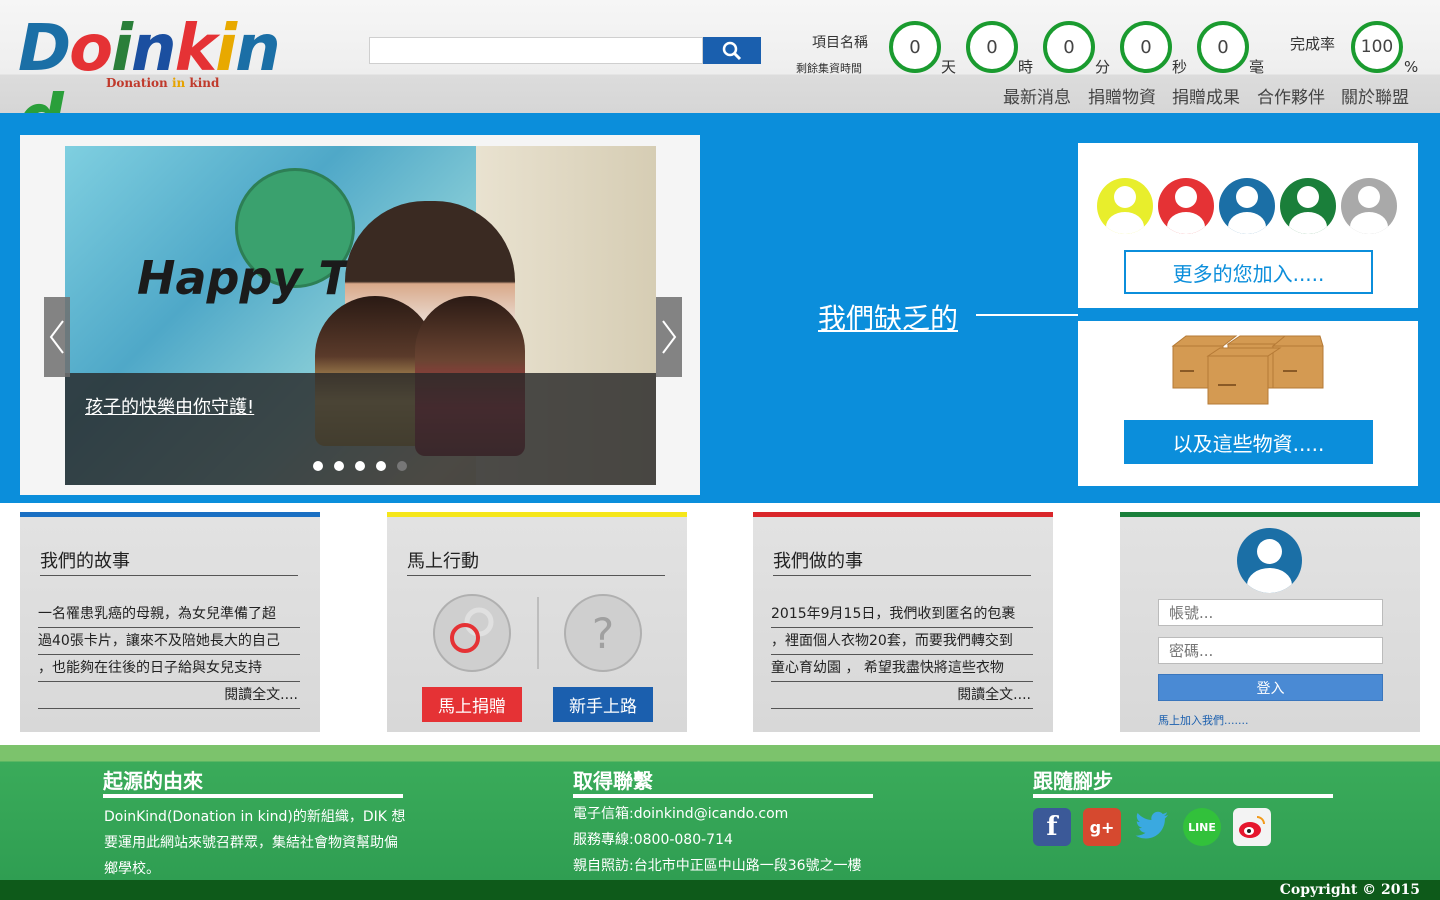 This screenshot has width=1440, height=900. Describe the element at coordinates (1291, 95) in the screenshot. I see `nav-partners: 合作夥伴` at that location.